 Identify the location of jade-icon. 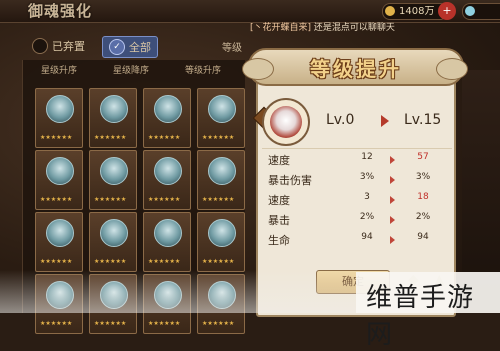
(470, 11).